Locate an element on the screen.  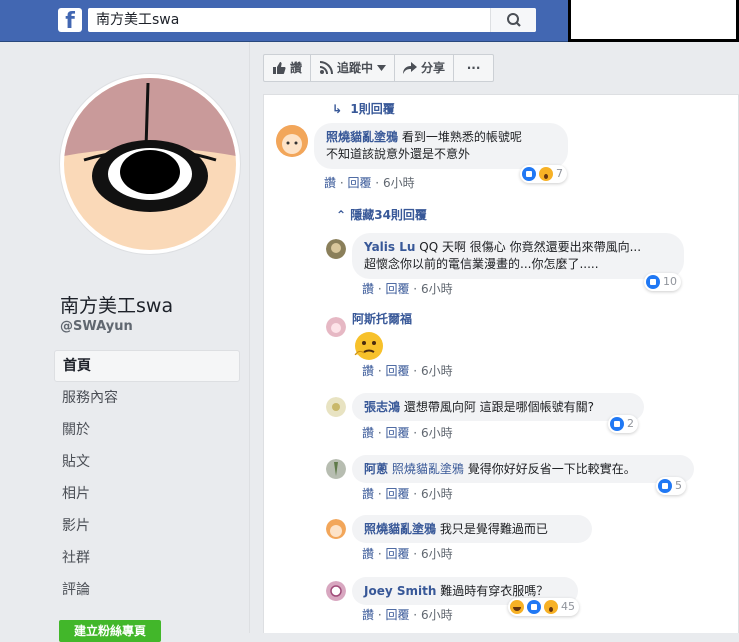
view-replies-link: ↳ 1則回覆 is located at coordinates (363, 109).